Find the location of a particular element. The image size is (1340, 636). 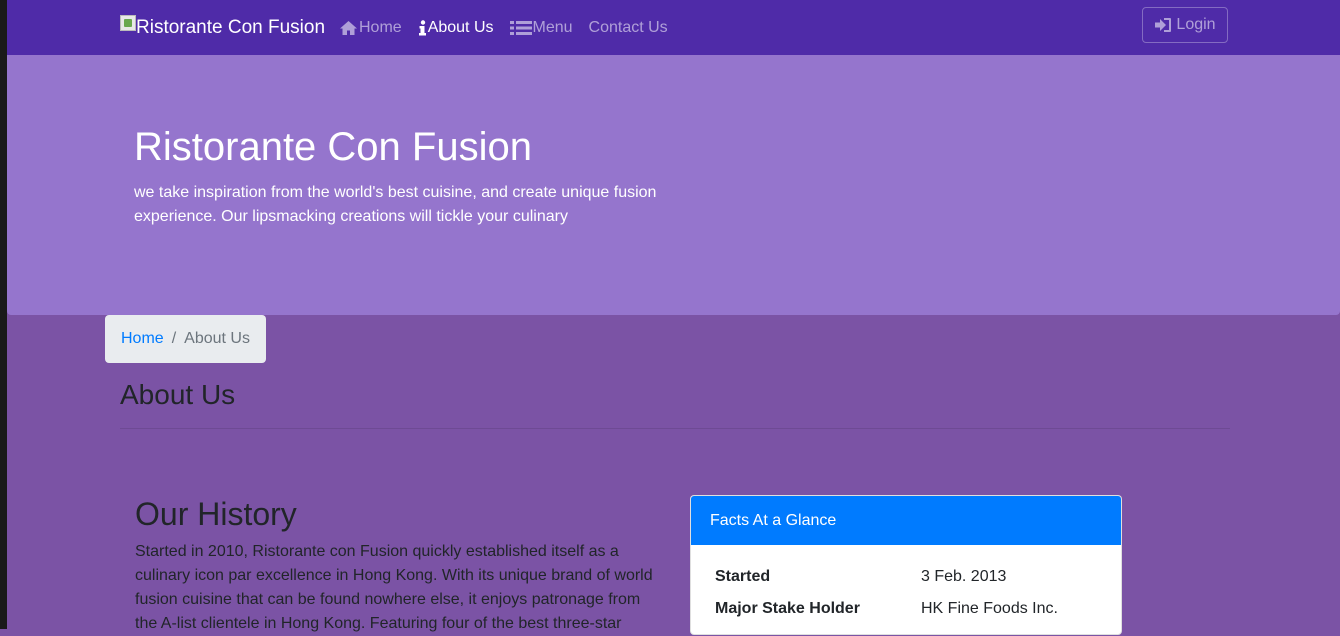

nav-menu: Menu is located at coordinates (541, 27).